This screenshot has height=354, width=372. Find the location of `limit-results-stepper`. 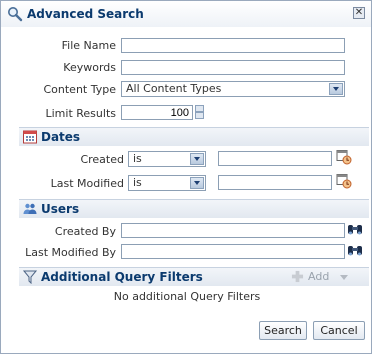

limit-results-stepper is located at coordinates (199, 112).